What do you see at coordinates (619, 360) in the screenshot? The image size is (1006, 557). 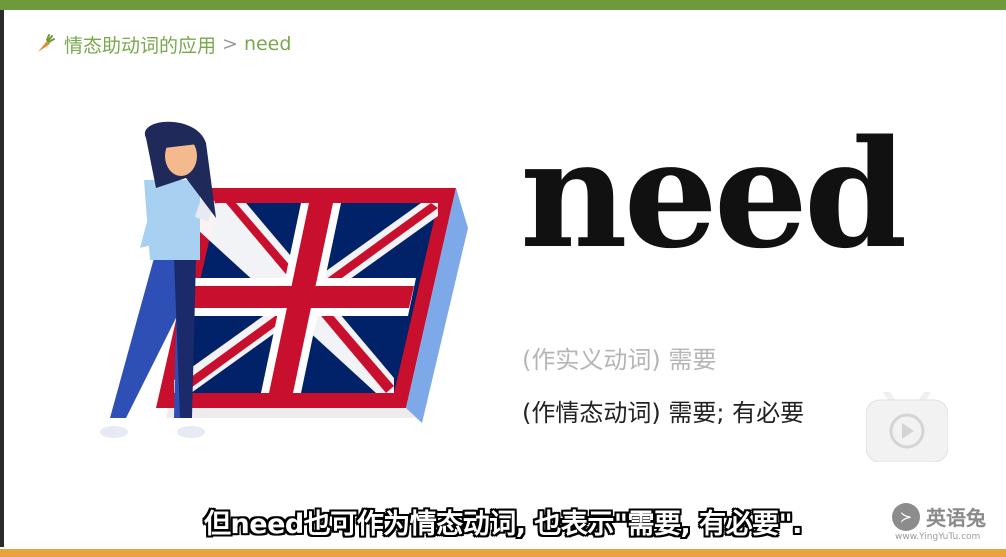 I see `lexical-verb-meaning: (作实义动词) 需要` at bounding box center [619, 360].